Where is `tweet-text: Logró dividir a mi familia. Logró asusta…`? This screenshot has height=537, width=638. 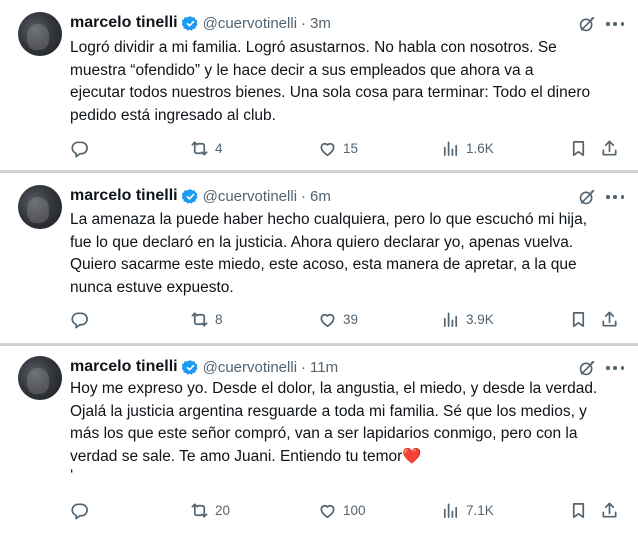
tweet-text: Logró dividir a mi familia. Logró asusta… is located at coordinates (350, 82).